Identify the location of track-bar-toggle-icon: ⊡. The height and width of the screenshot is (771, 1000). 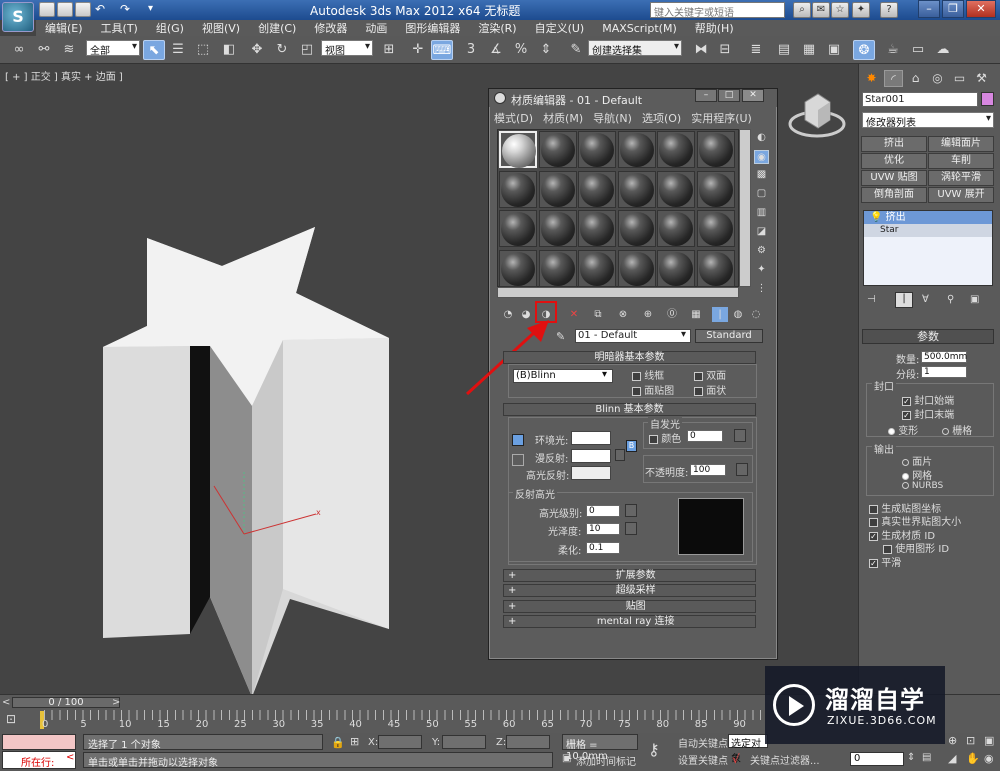
(15, 720).